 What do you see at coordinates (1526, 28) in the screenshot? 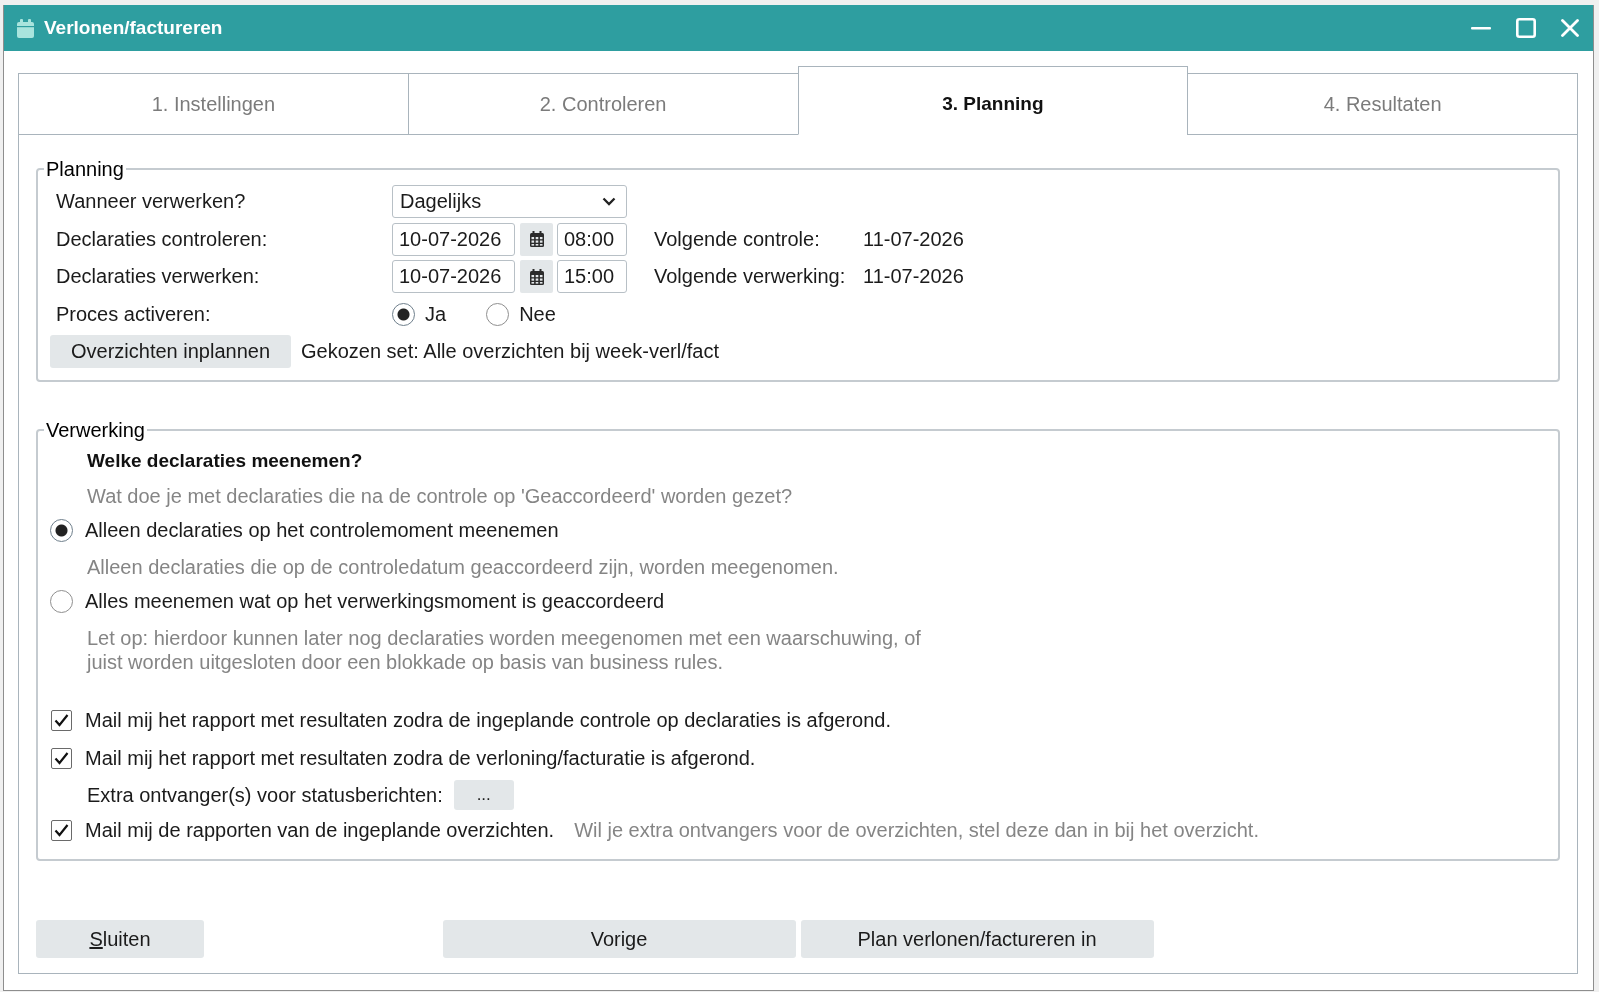
I see `maximize-icon` at bounding box center [1526, 28].